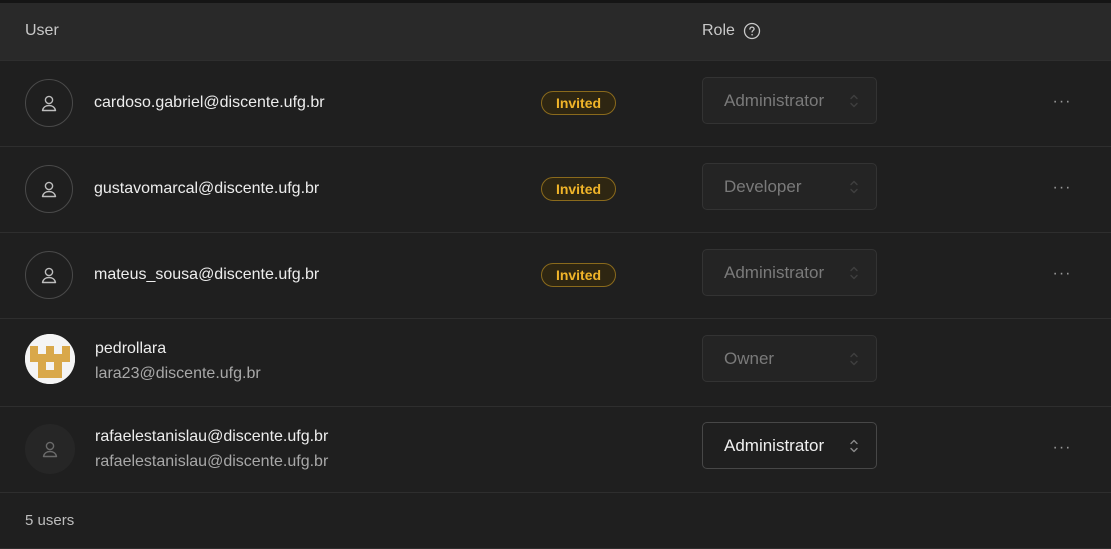 This screenshot has width=1111, height=549. I want to click on user-name: pedrollara, so click(131, 348).